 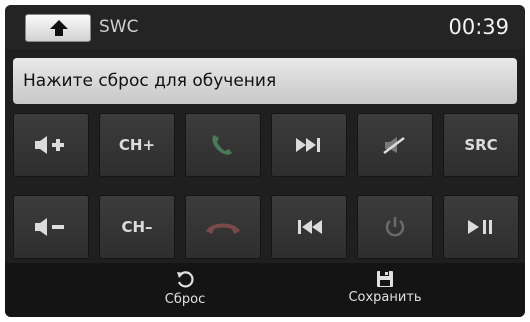 I want to click on volume-up-button, so click(x=51, y=145).